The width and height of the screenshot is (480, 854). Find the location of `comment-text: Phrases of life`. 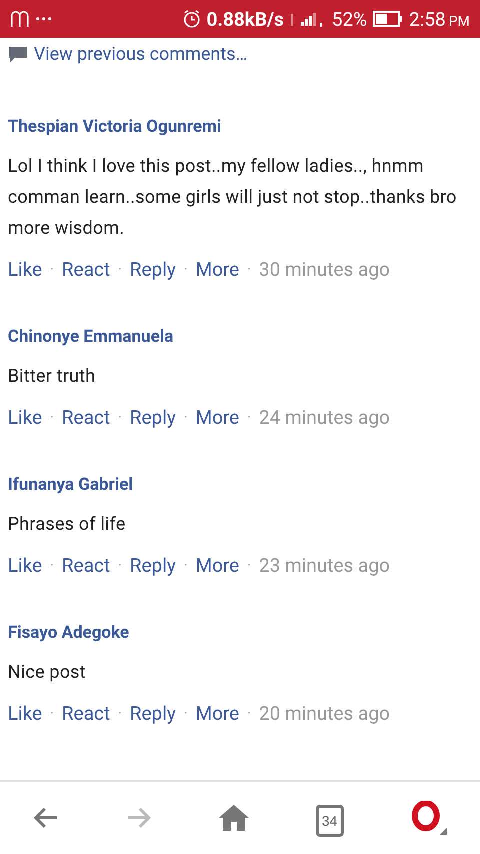

comment-text: Phrases of life is located at coordinates (67, 525).